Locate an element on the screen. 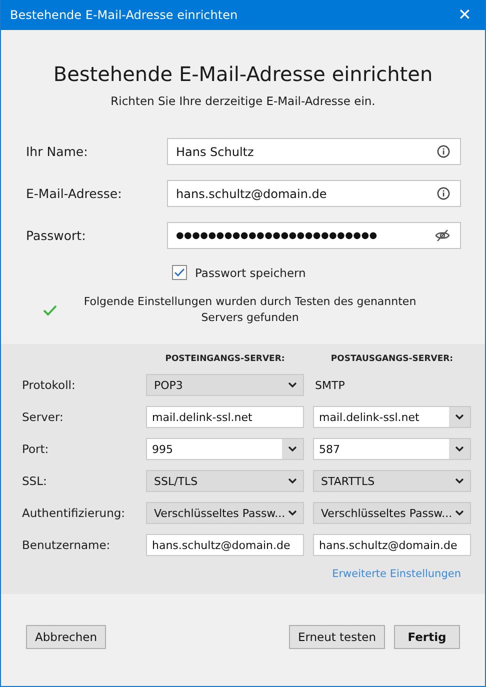 The height and width of the screenshot is (687, 486). field-label: Passwort: is located at coordinates (56, 235).